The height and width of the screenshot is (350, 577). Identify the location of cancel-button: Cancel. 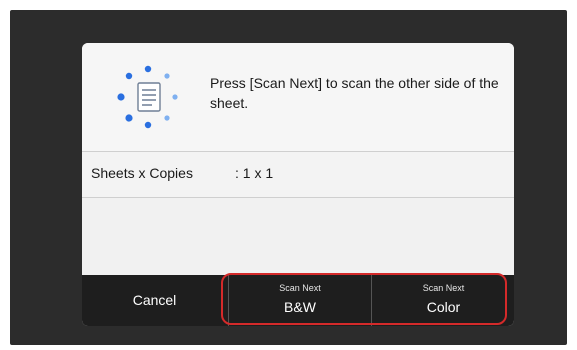
(154, 300).